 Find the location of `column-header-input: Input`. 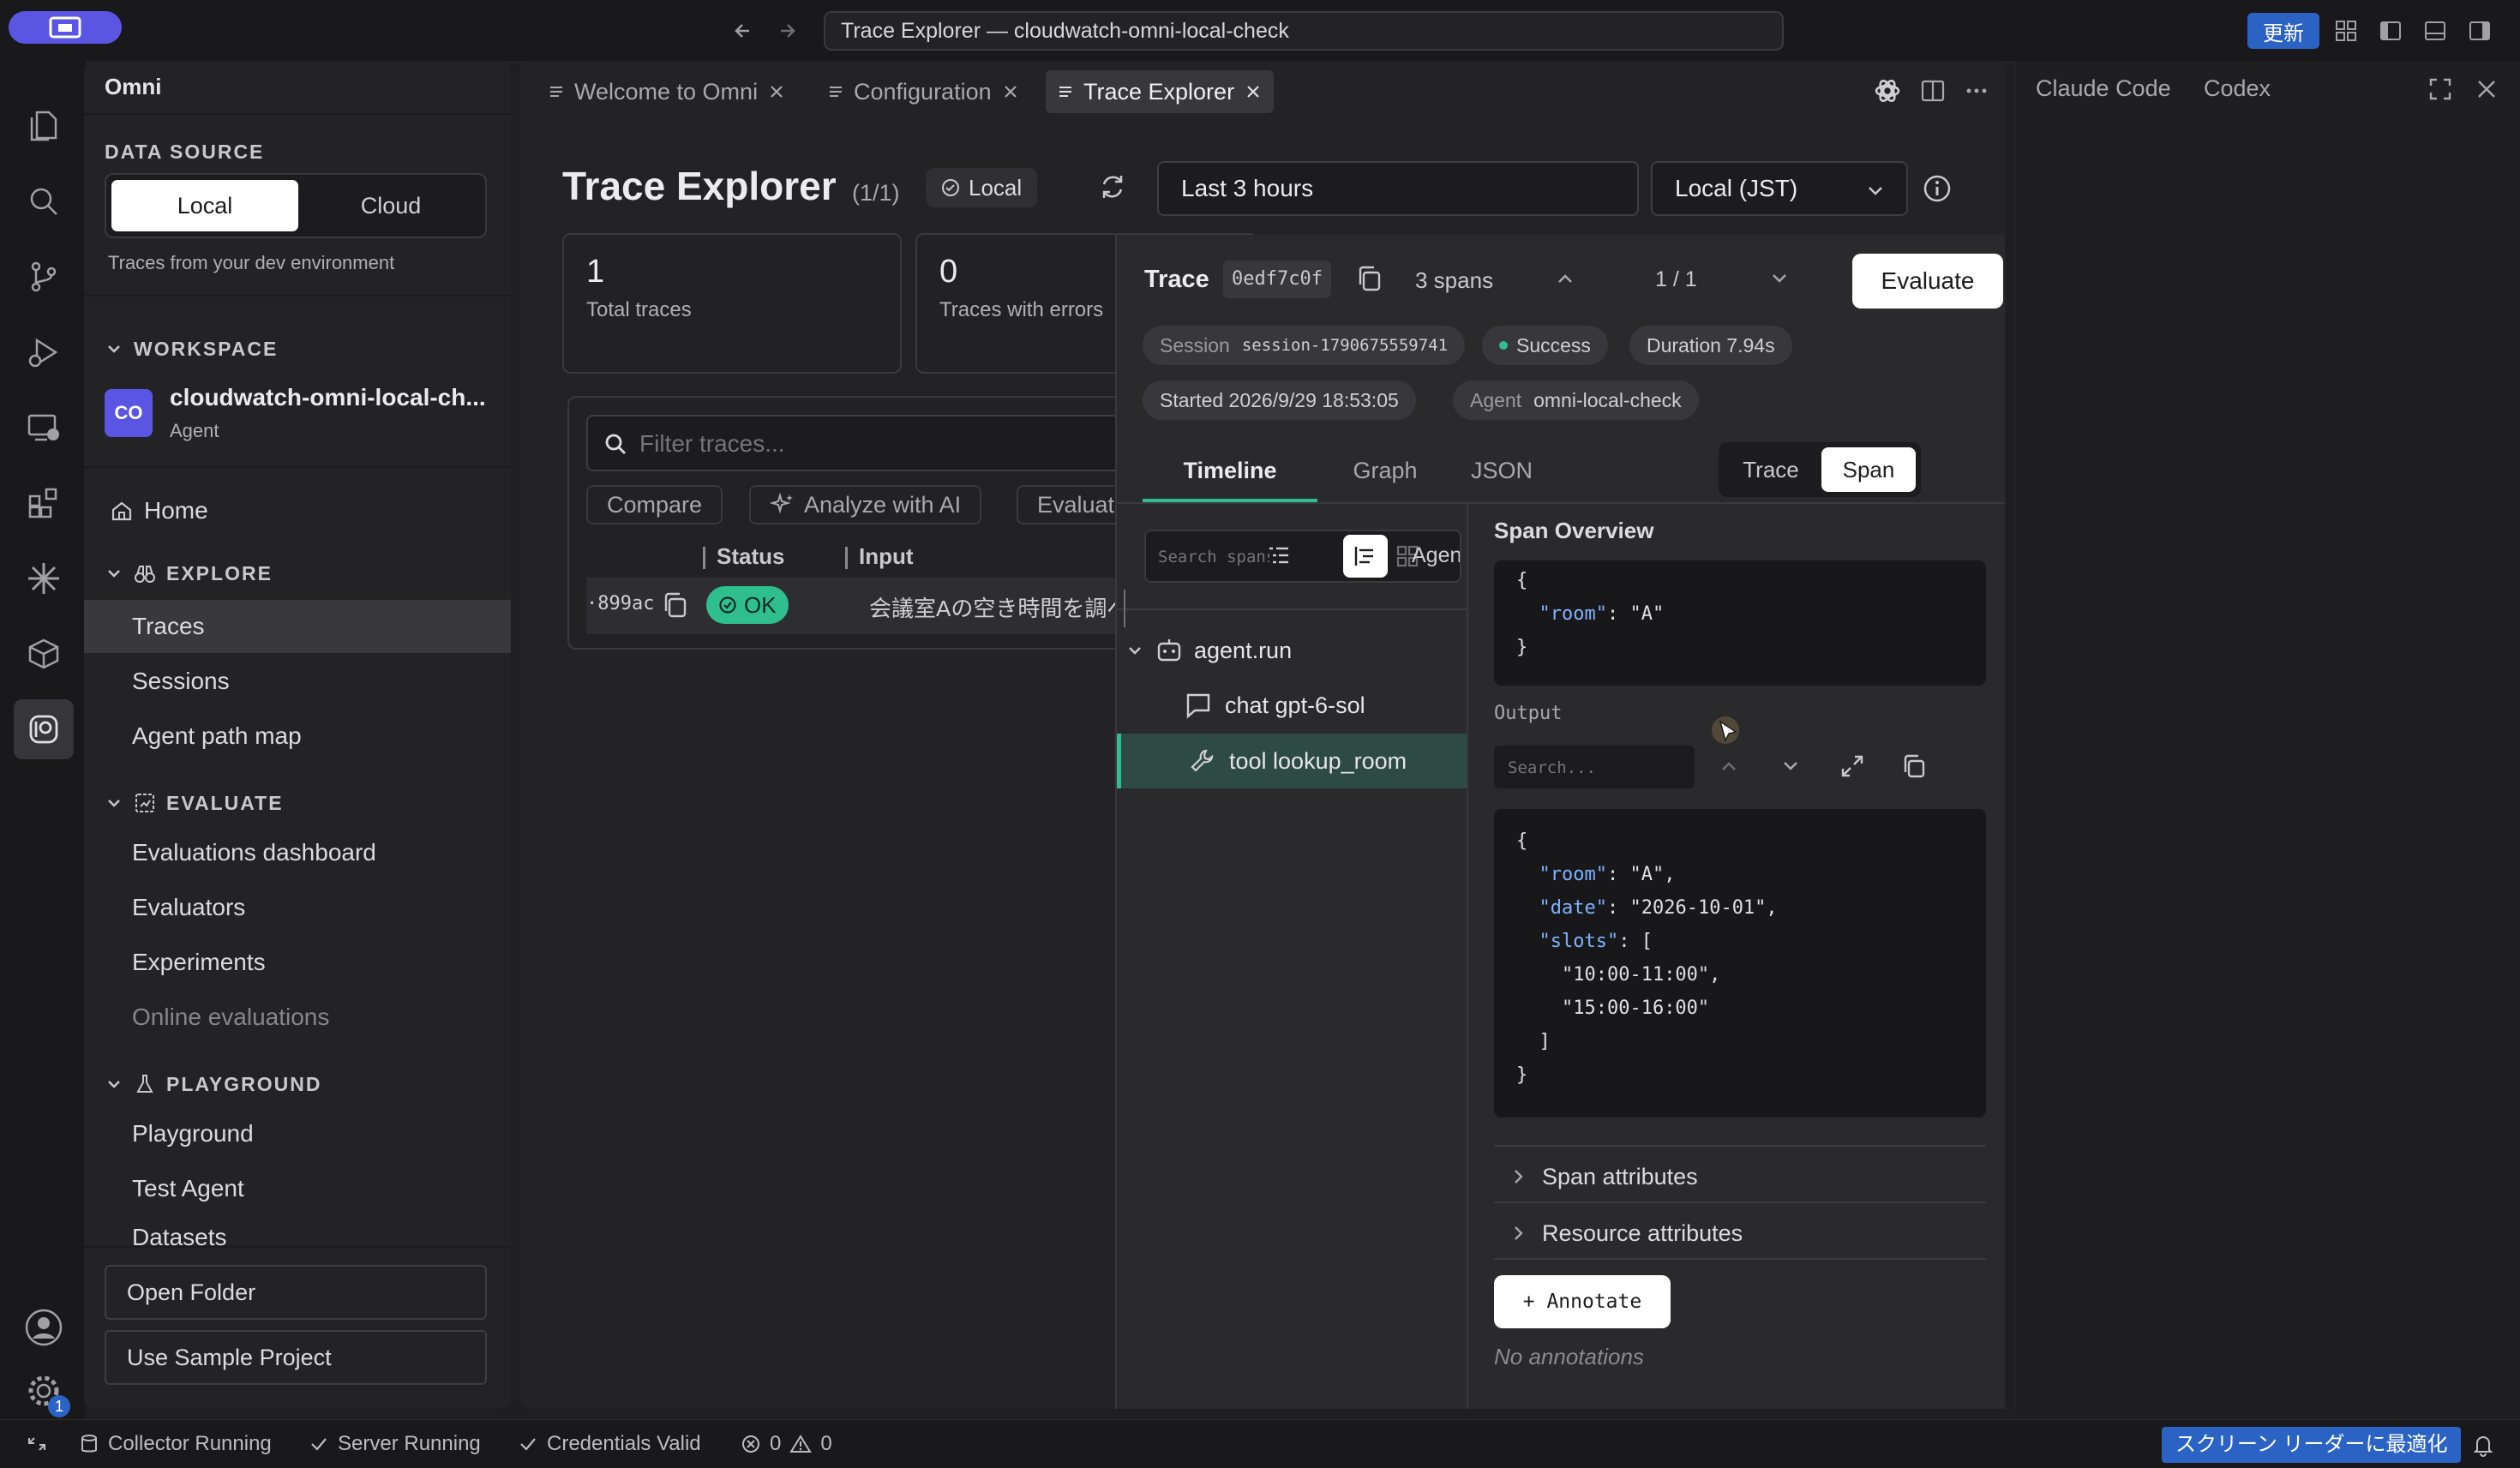

column-header-input: Input is located at coordinates (886, 557).